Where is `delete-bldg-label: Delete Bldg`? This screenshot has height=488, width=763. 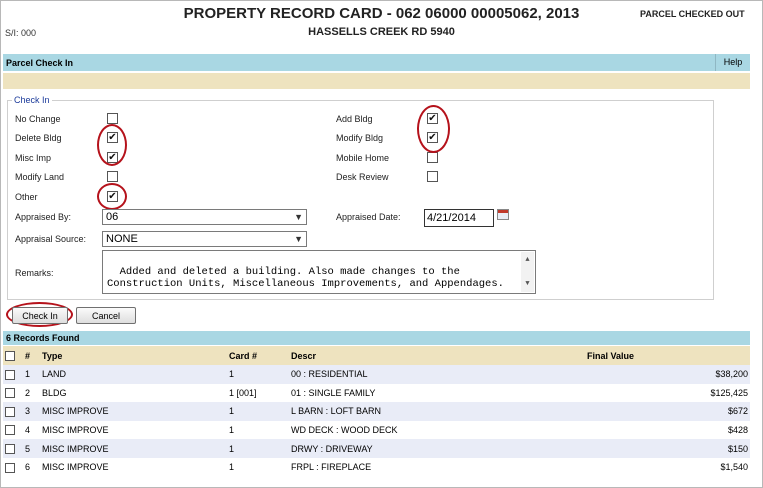 delete-bldg-label: Delete Bldg is located at coordinates (38, 138).